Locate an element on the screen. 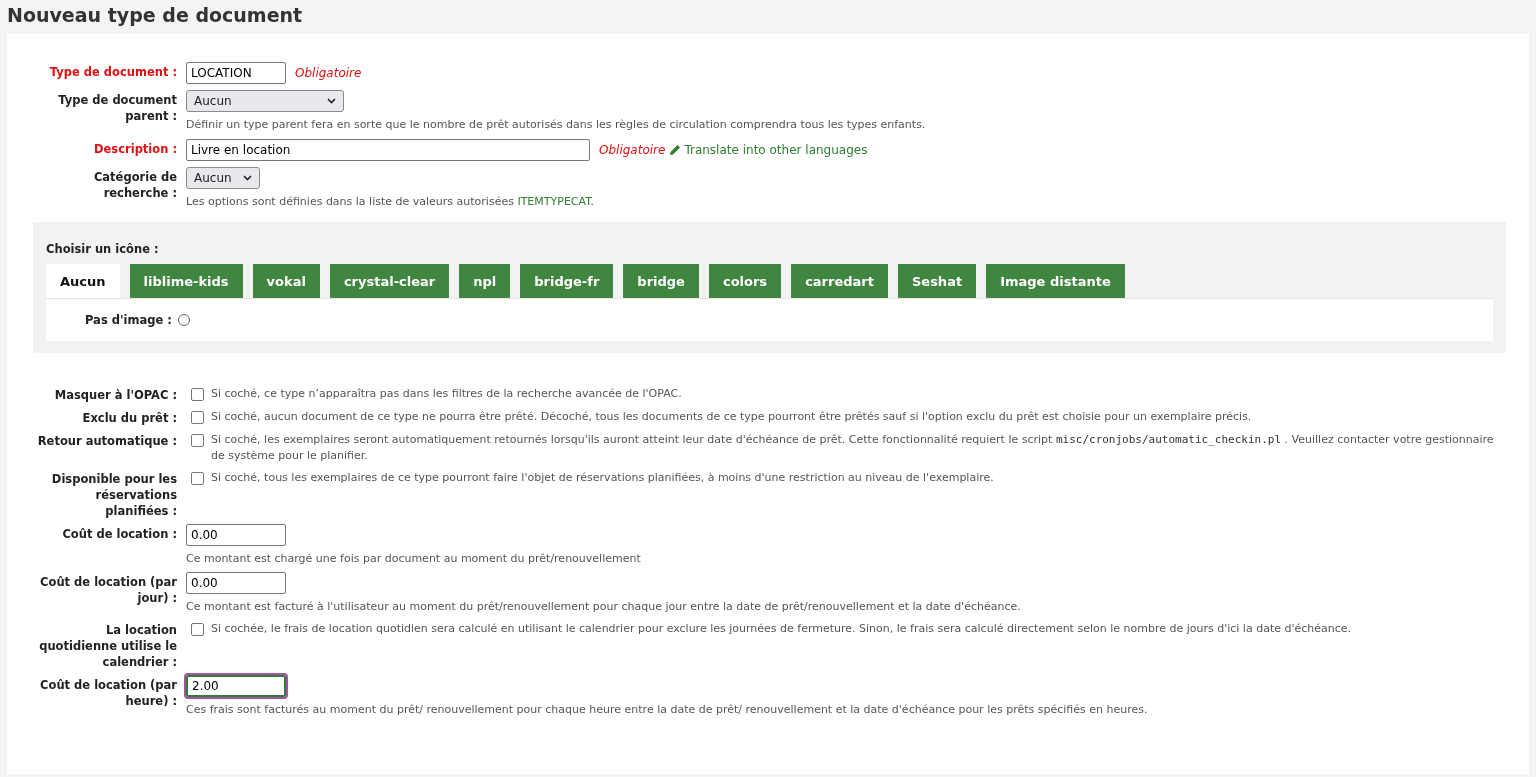  field-label: Masquer à l'OPAC : is located at coordinates (115, 395).